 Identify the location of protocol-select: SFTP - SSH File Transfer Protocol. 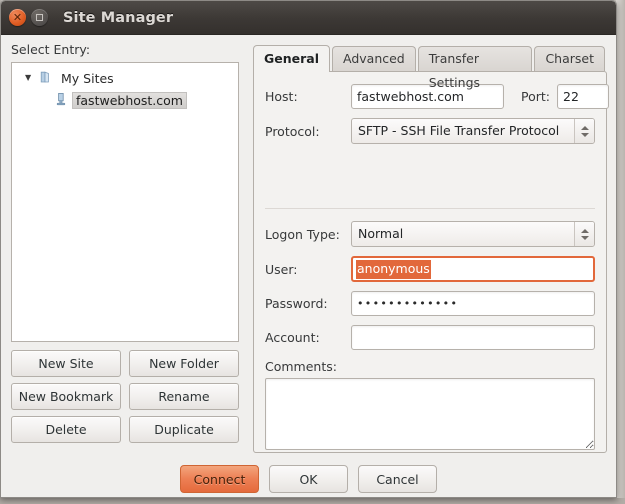
(473, 131).